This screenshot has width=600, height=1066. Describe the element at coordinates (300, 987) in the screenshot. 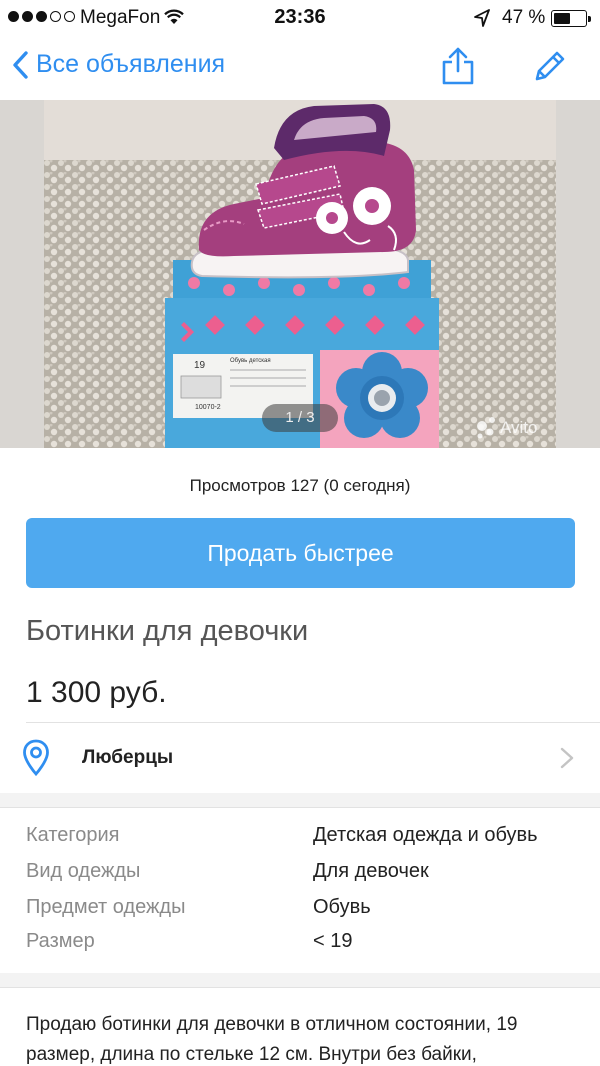

I see `divider` at that location.